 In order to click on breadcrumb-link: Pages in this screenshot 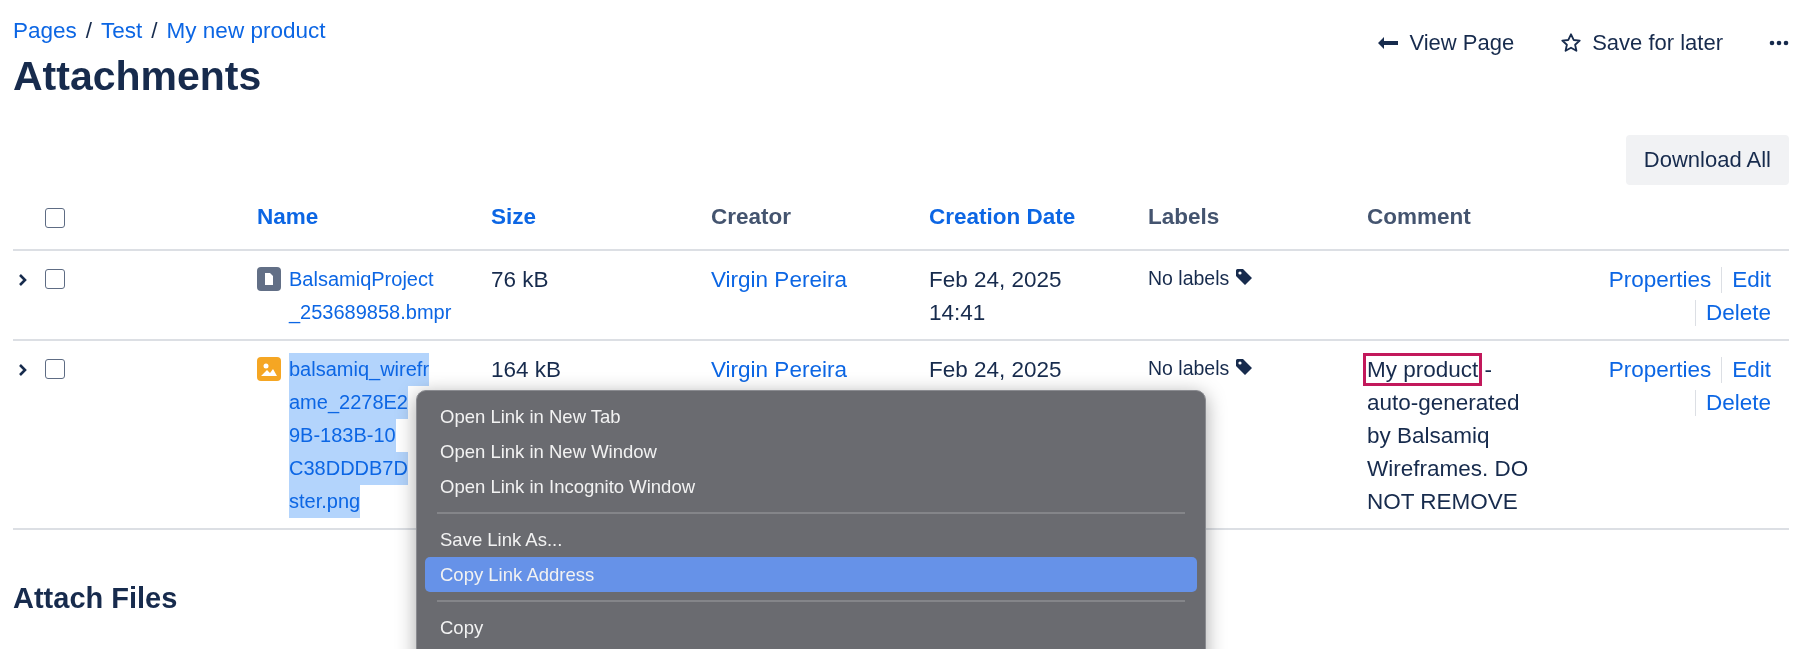, I will do `click(45, 31)`.